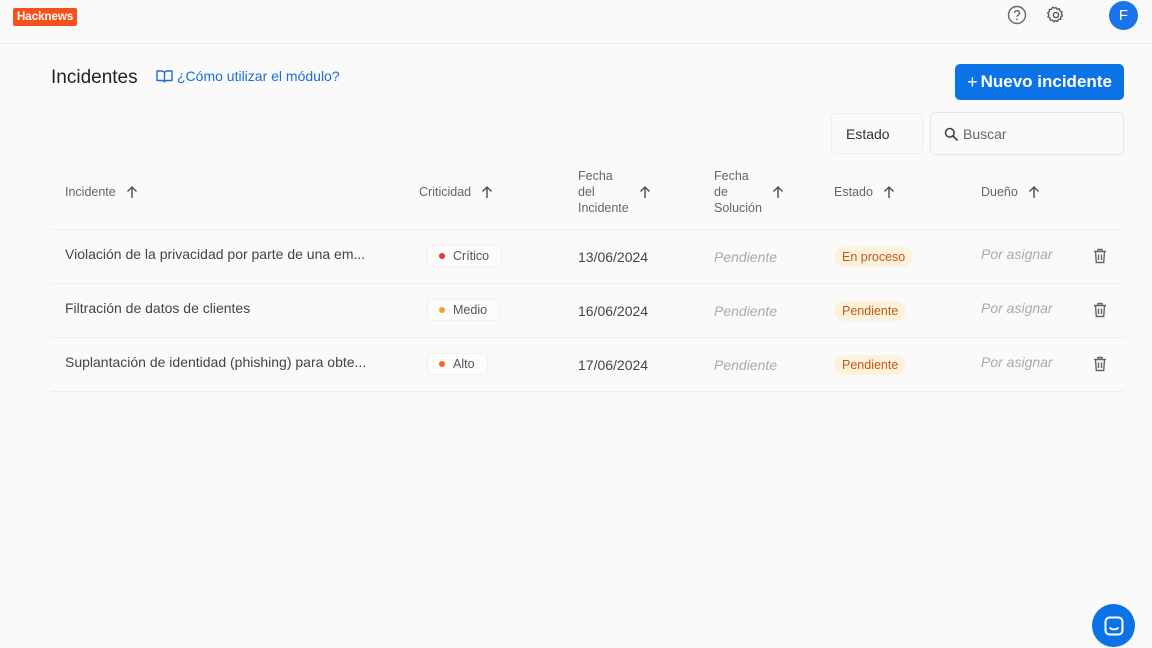  Describe the element at coordinates (603, 208) in the screenshot. I see `header-date-incident-line3: Incidente` at that location.